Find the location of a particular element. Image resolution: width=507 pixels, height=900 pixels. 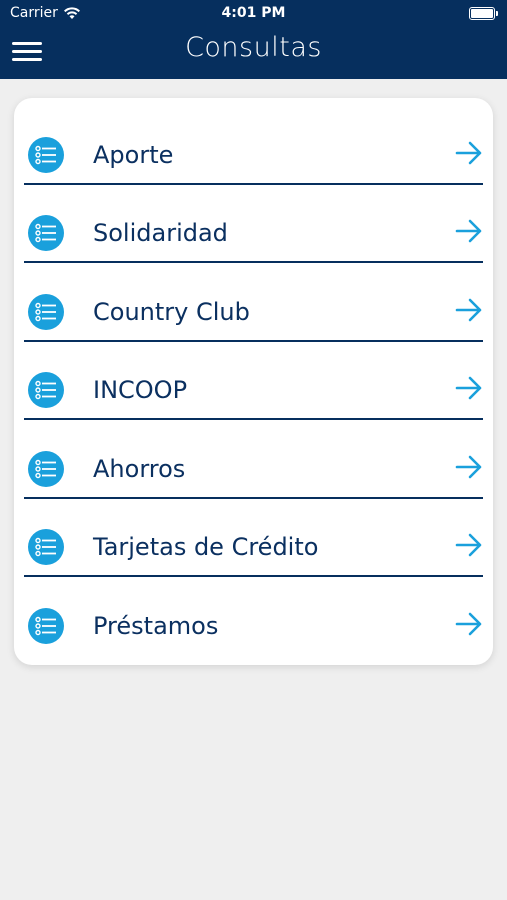

list-item-label: Ahorros is located at coordinates (139, 469).